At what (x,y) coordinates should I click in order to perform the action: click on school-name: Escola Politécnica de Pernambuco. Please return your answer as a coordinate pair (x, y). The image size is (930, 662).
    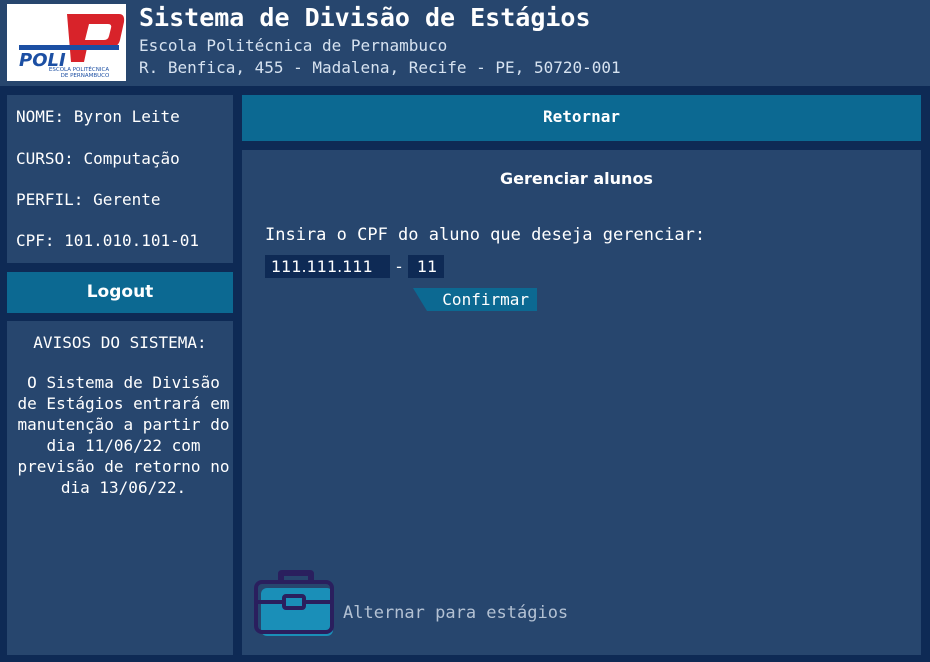
    Looking at the image, I should click on (293, 45).